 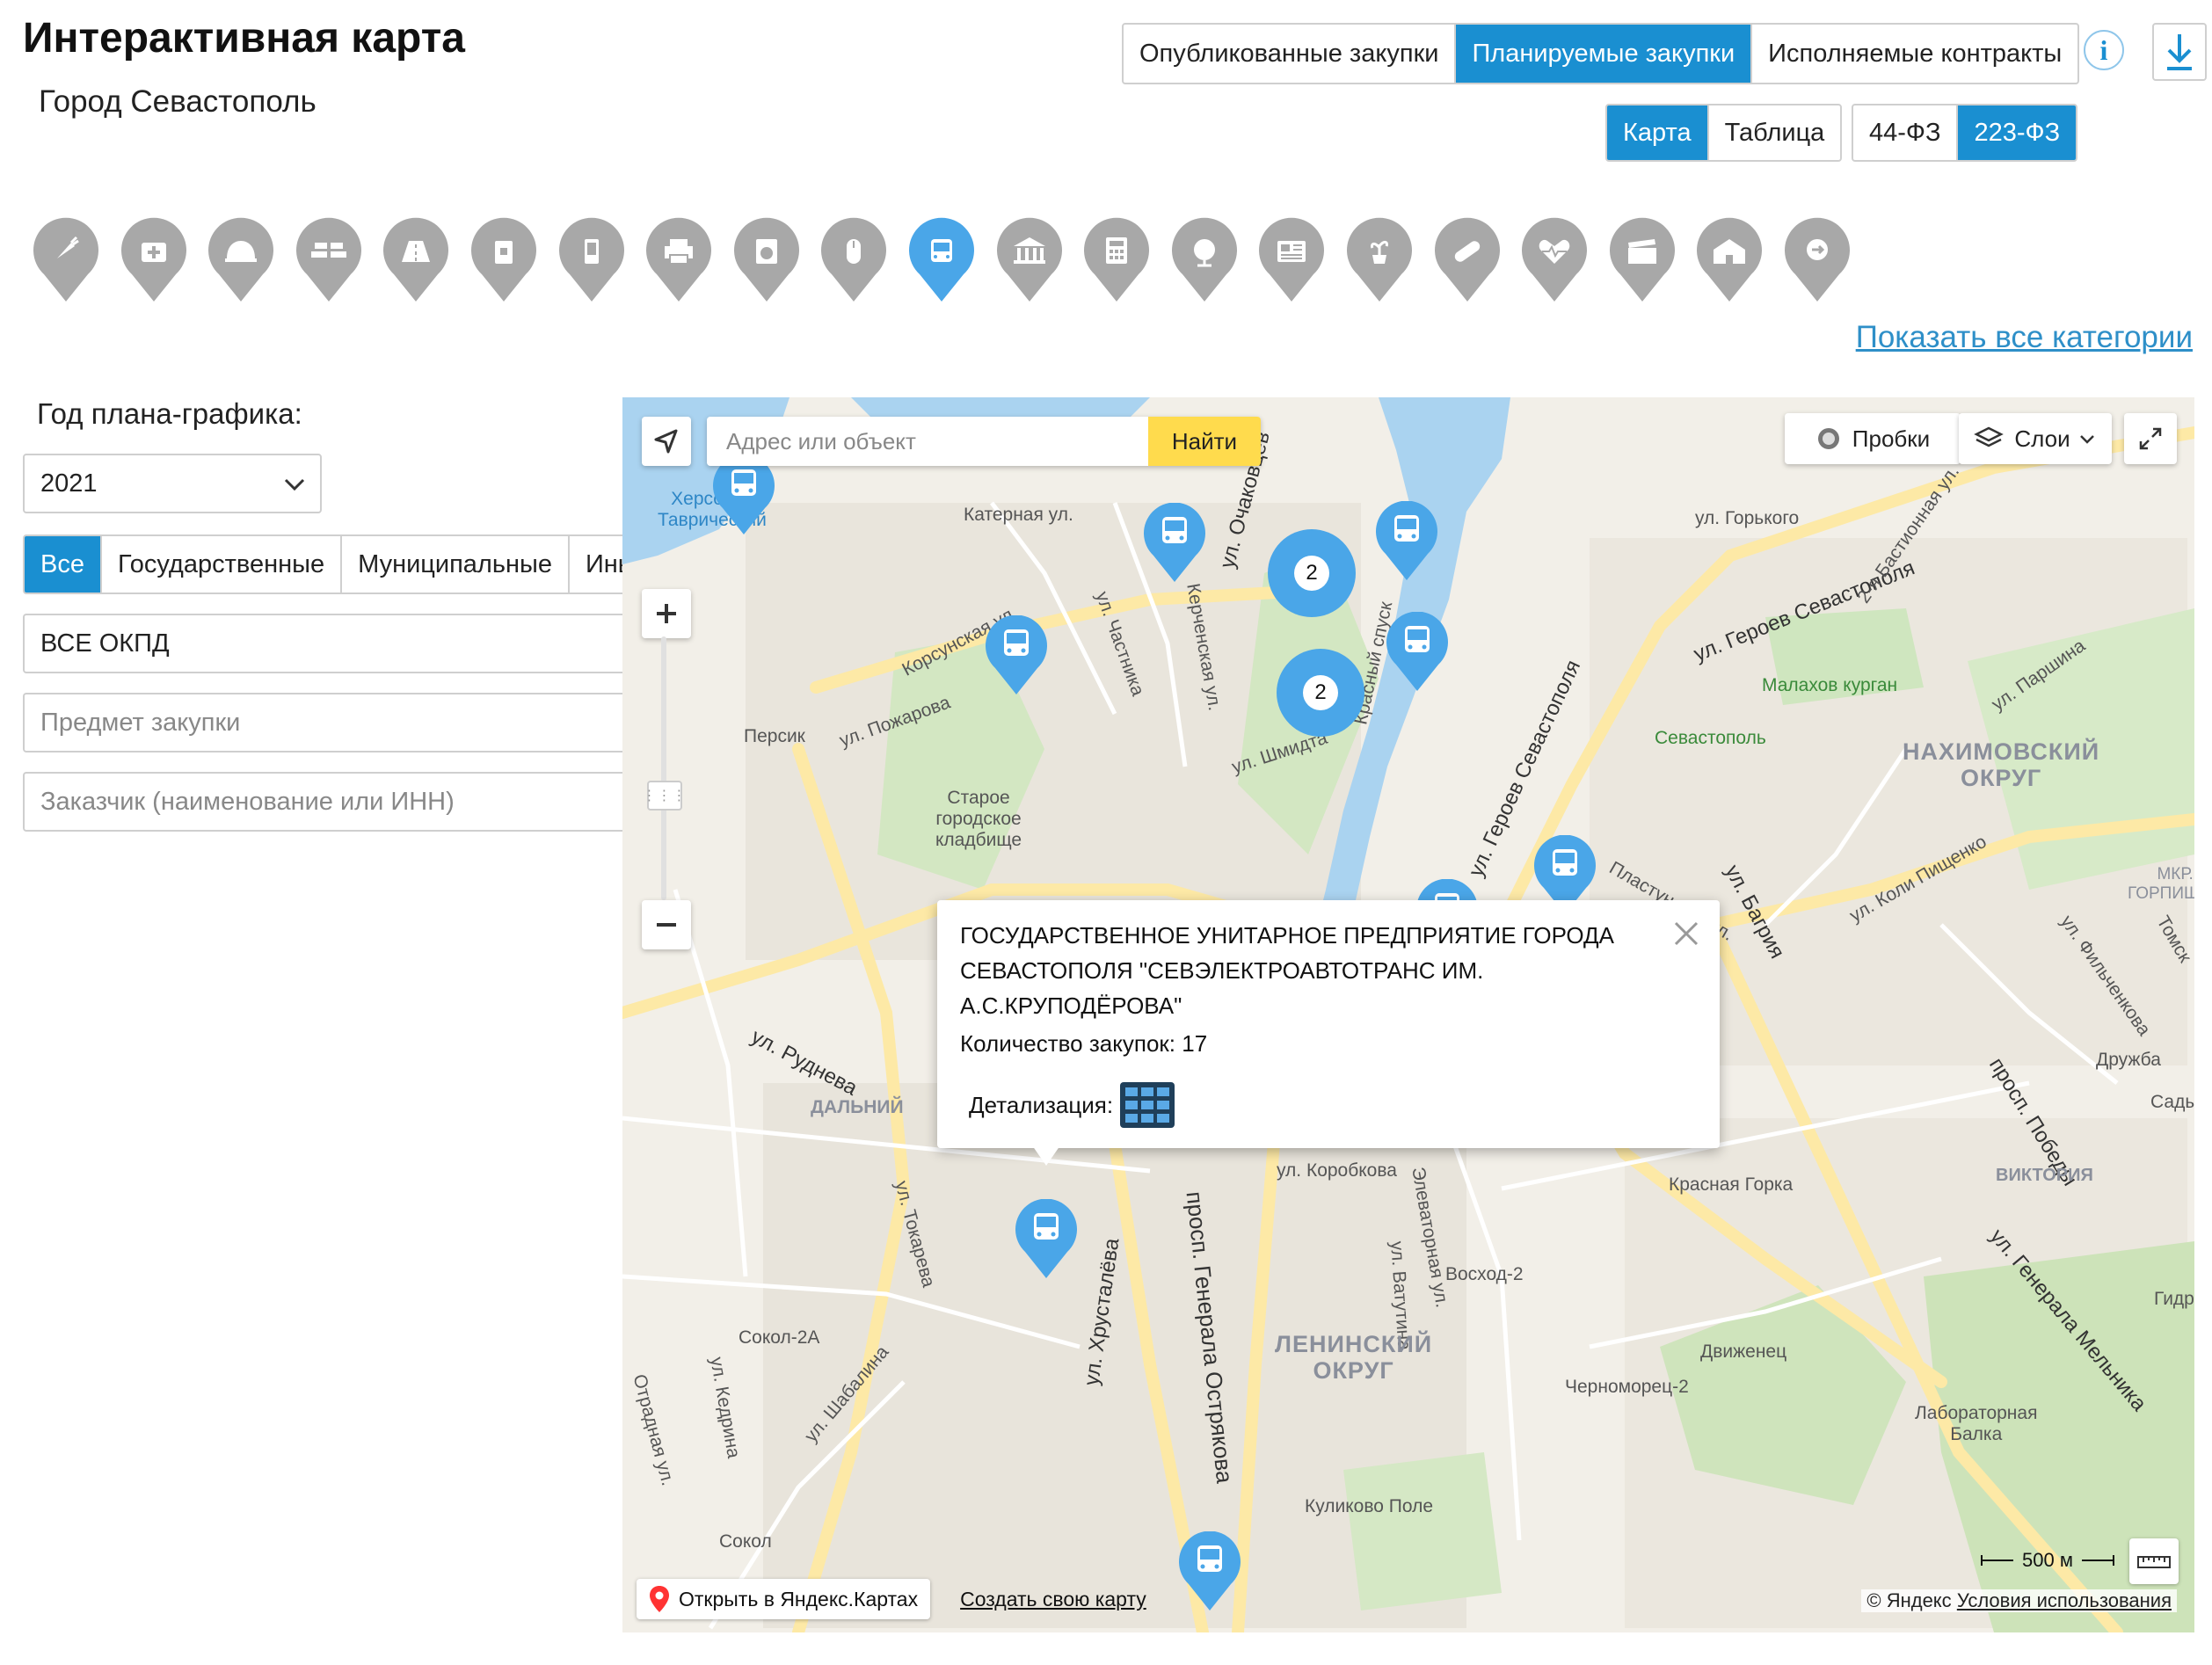 What do you see at coordinates (2017, 133) in the screenshot?
I see `tab-223fz: 223-ФЗ` at bounding box center [2017, 133].